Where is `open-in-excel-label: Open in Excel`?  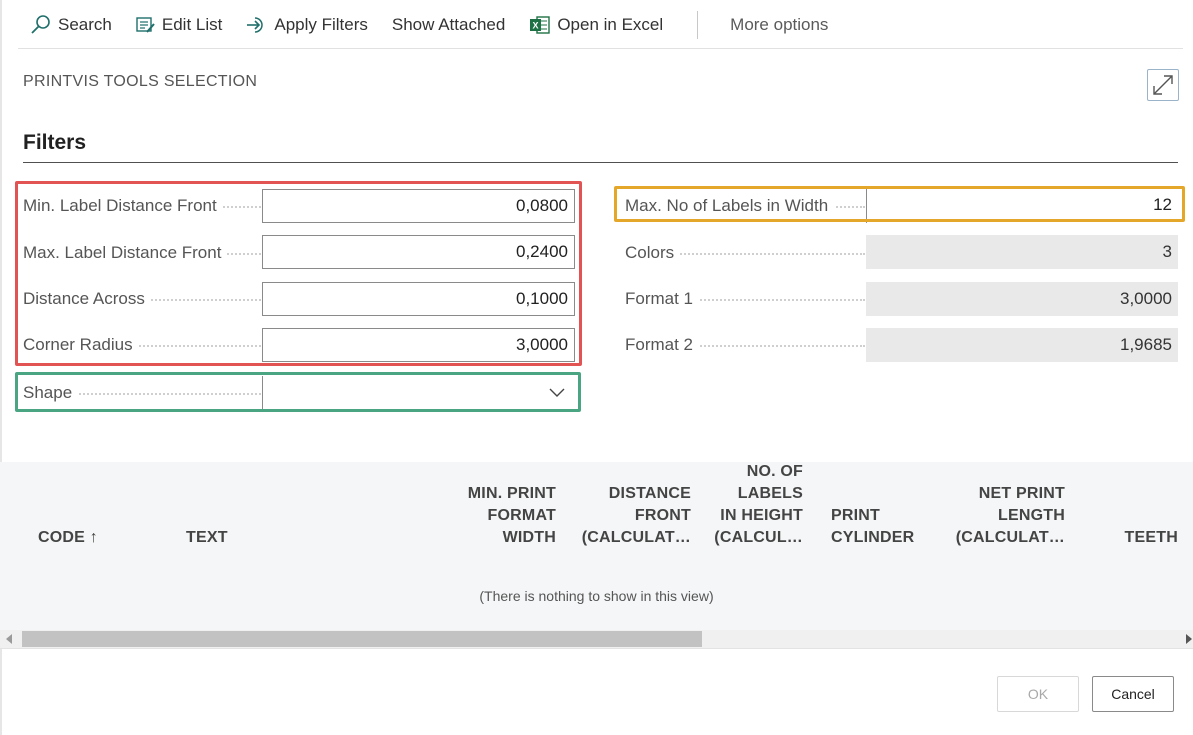
open-in-excel-label: Open in Excel is located at coordinates (610, 24).